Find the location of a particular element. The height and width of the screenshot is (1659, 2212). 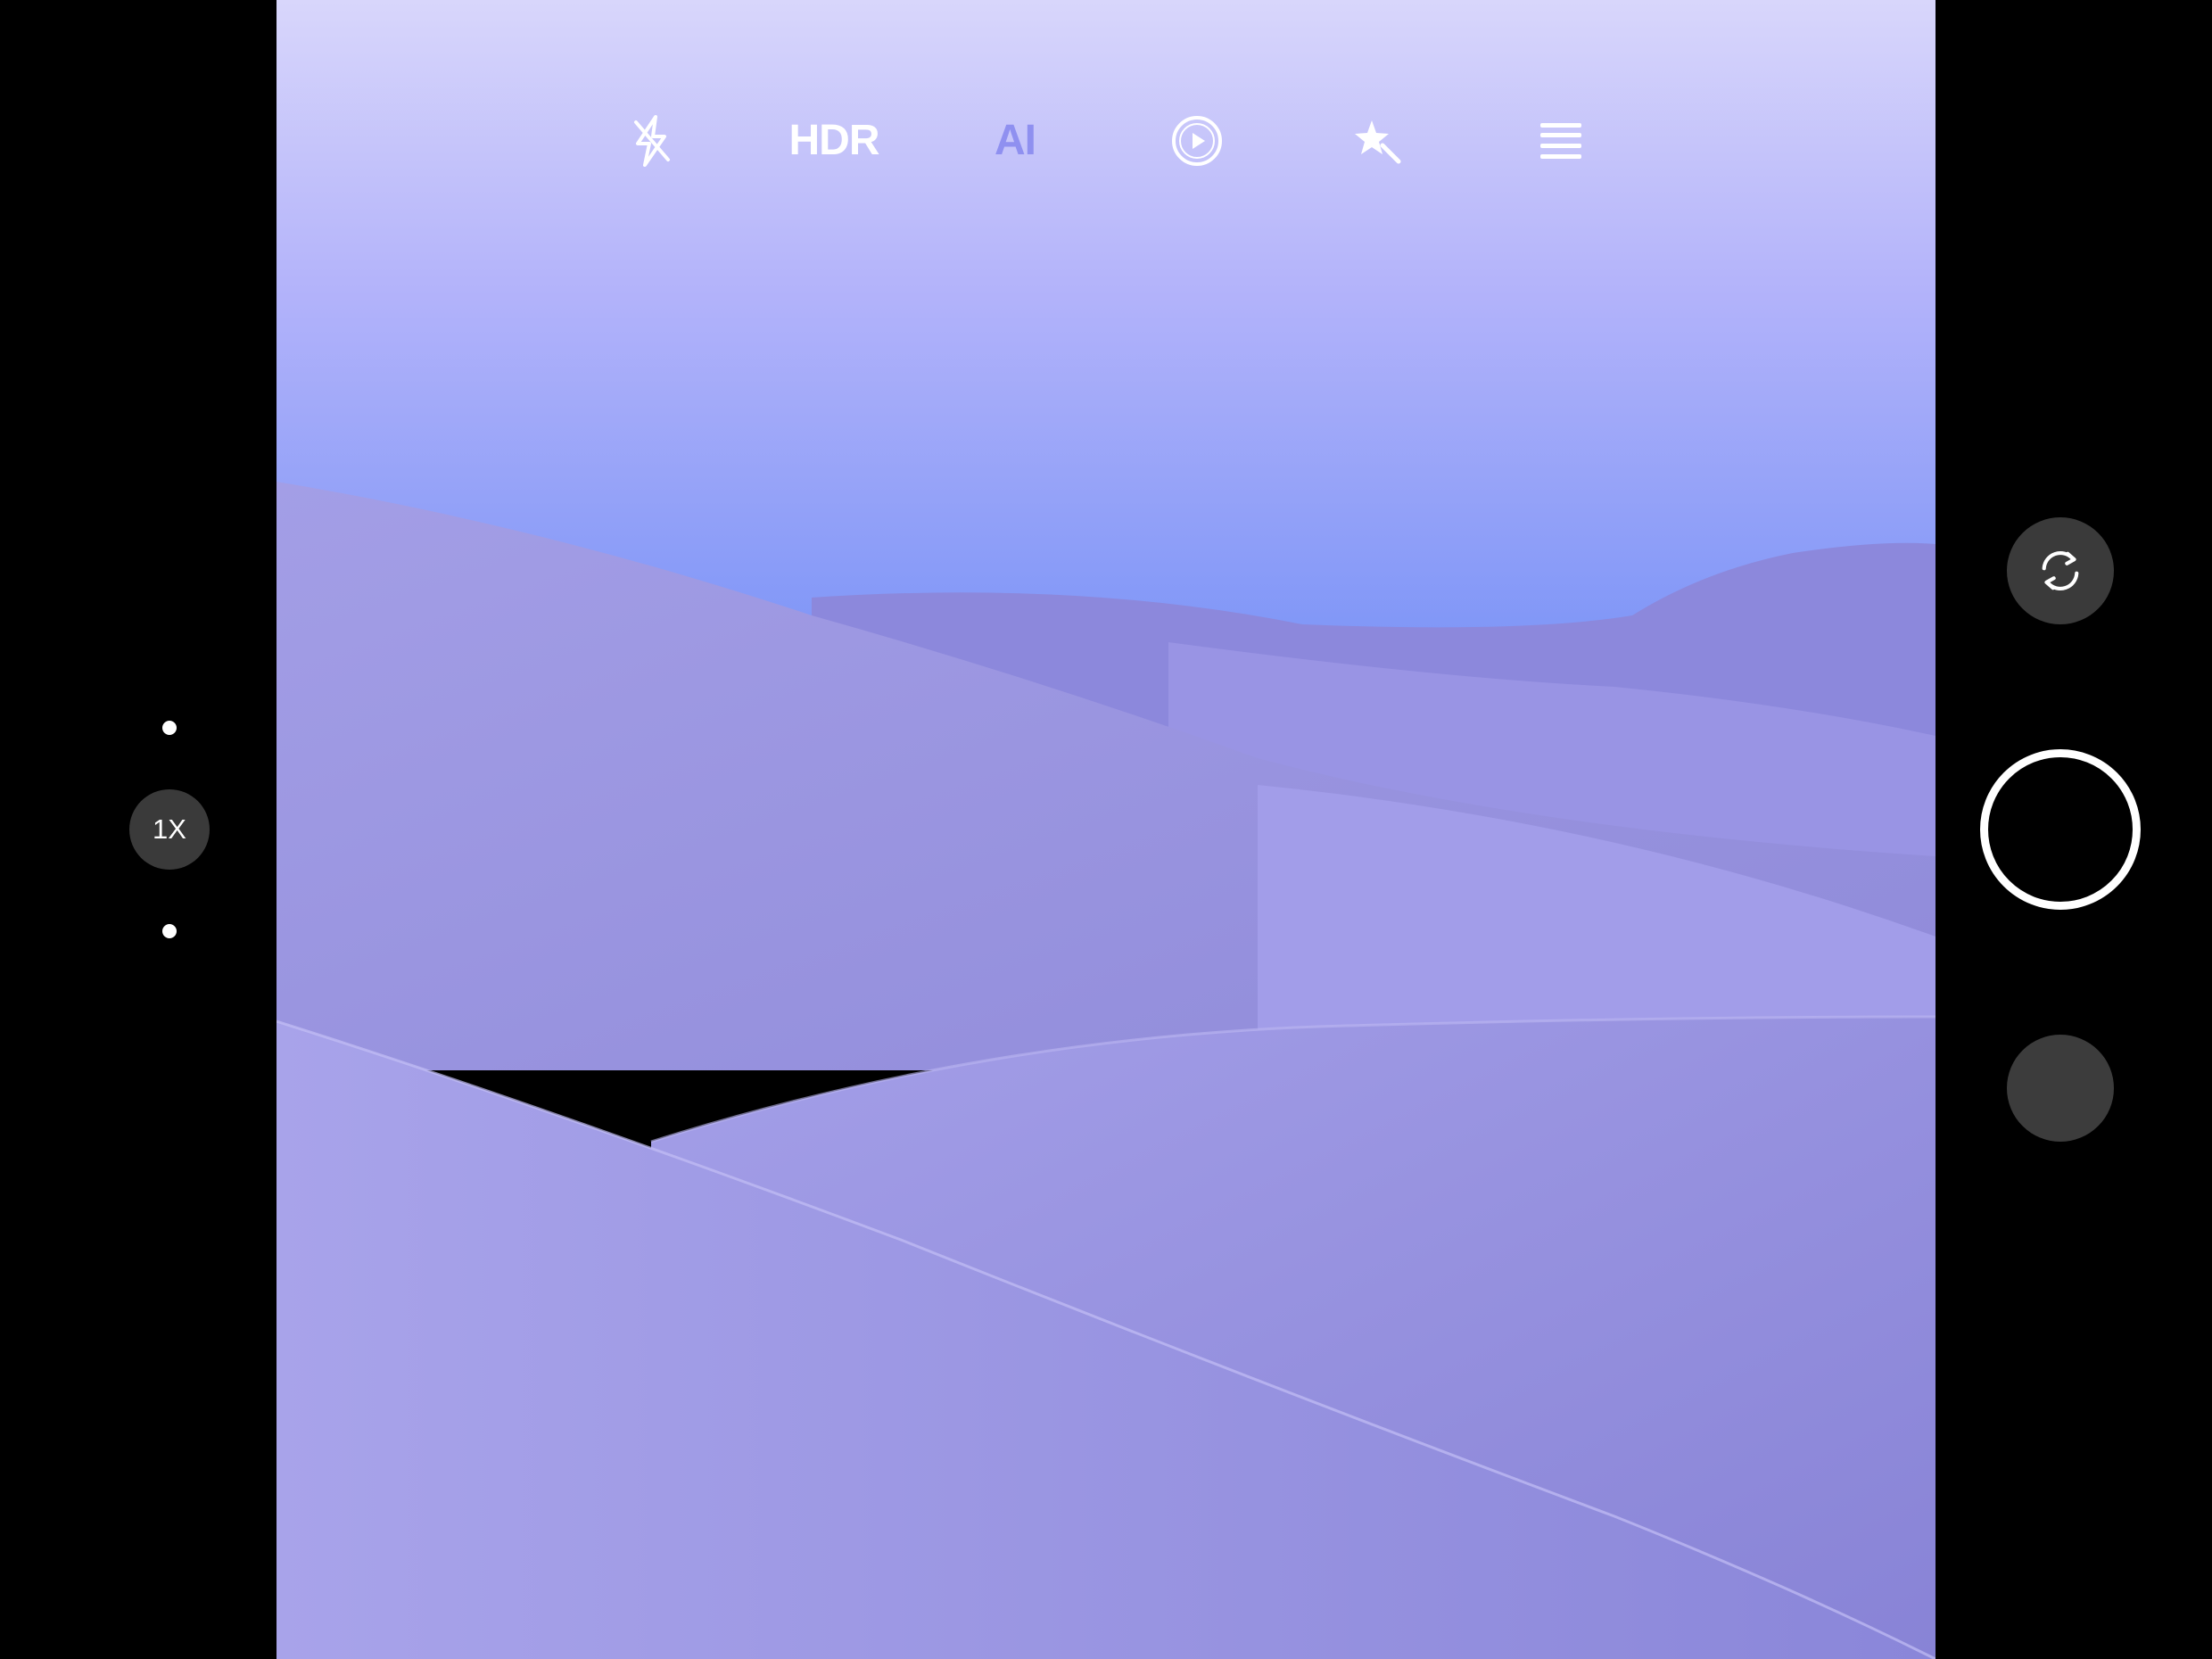

switch-camera-button is located at coordinates (2061, 570).